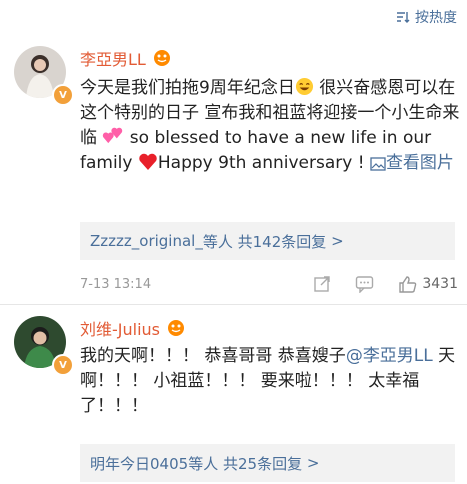 The width and height of the screenshot is (467, 484). Describe the element at coordinates (436, 18) in the screenshot. I see `sort-label: 按热度` at that location.